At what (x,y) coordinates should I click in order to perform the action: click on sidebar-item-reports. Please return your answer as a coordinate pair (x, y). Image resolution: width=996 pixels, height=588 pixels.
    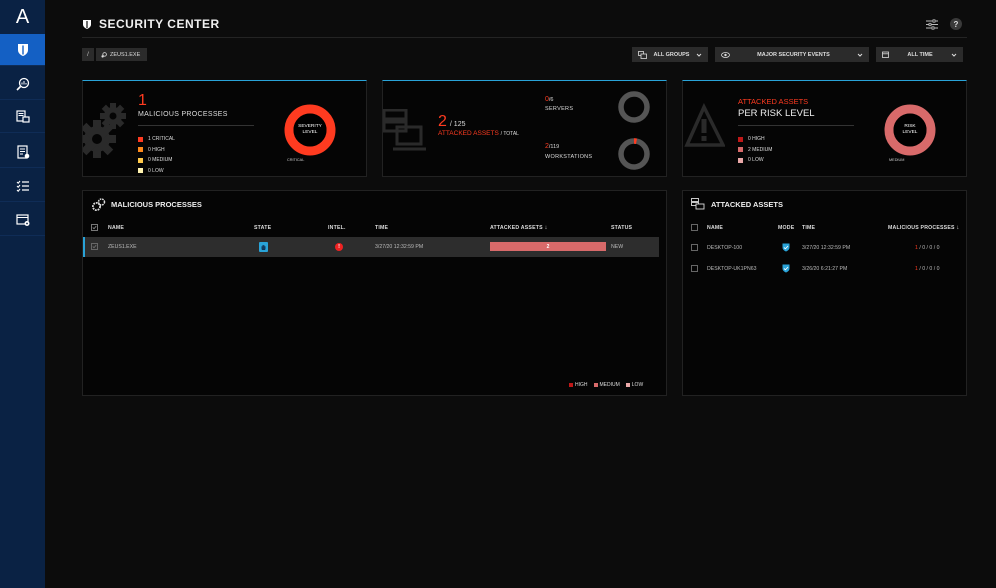
    Looking at the image, I should click on (22, 152).